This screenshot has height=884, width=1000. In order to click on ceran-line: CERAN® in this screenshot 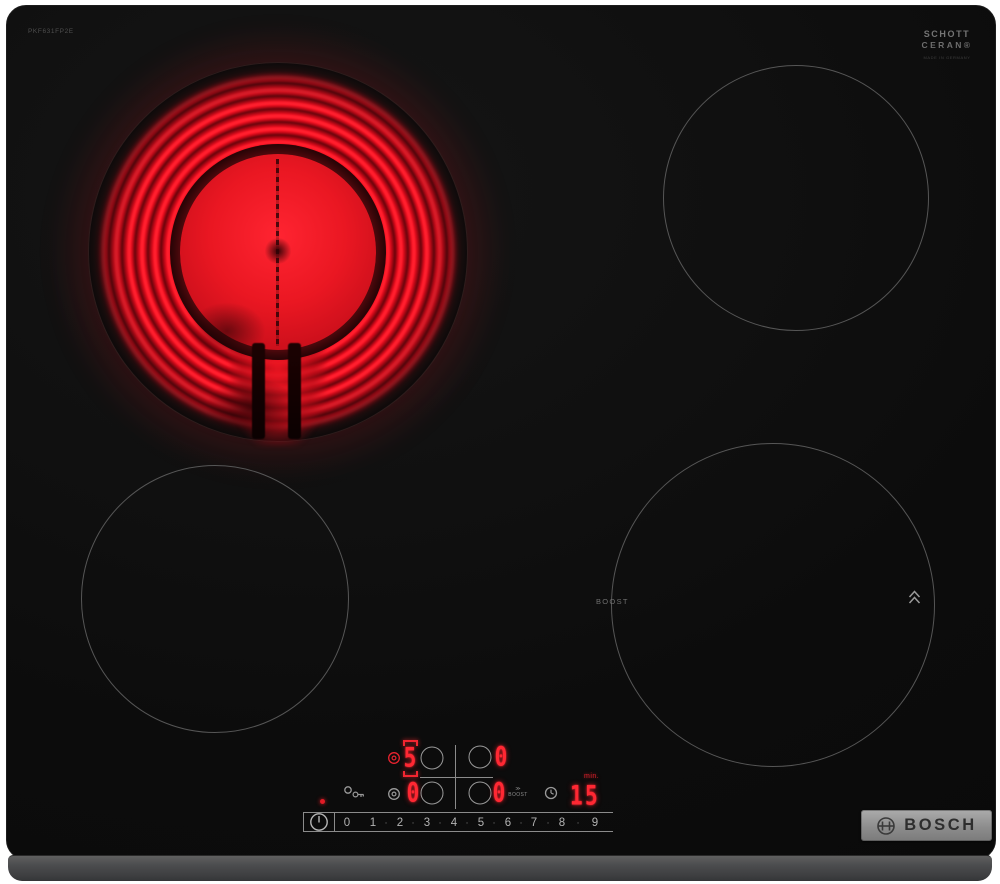, I will do `click(947, 45)`.